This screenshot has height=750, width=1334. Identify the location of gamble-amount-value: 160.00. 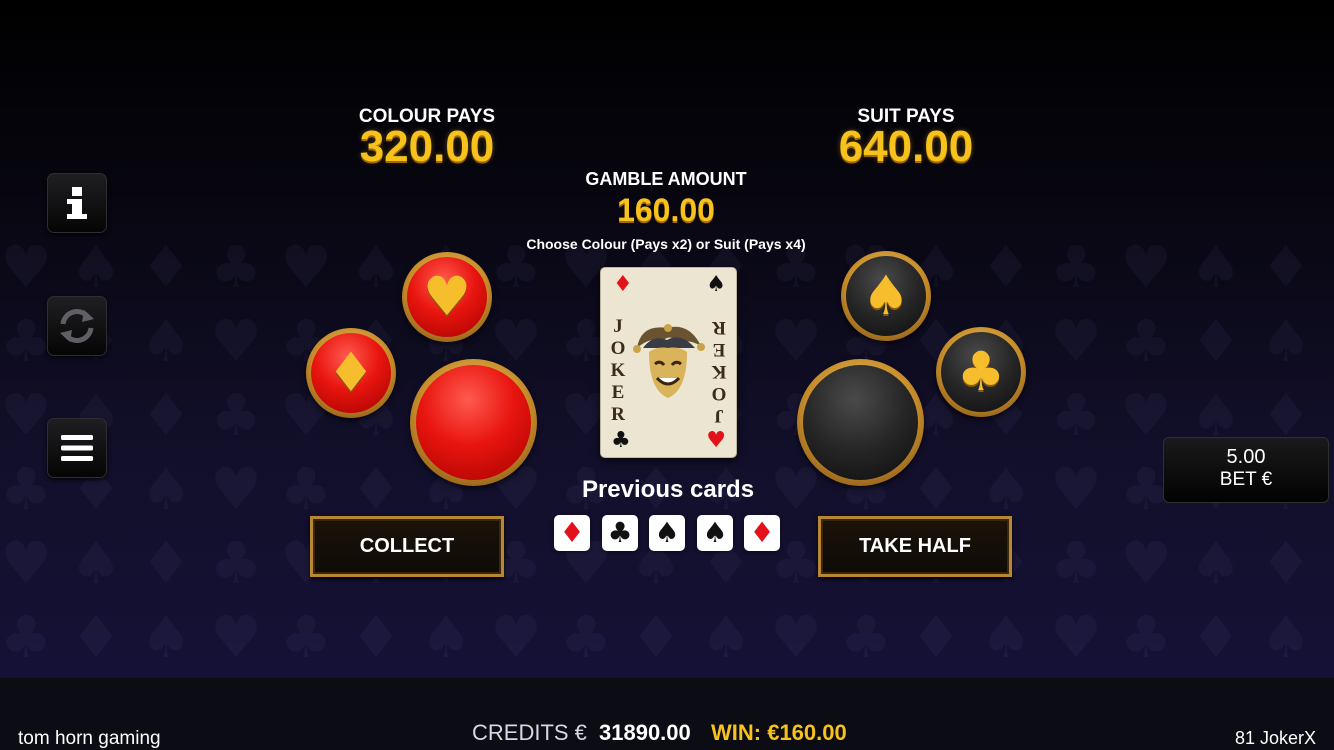
(666, 210).